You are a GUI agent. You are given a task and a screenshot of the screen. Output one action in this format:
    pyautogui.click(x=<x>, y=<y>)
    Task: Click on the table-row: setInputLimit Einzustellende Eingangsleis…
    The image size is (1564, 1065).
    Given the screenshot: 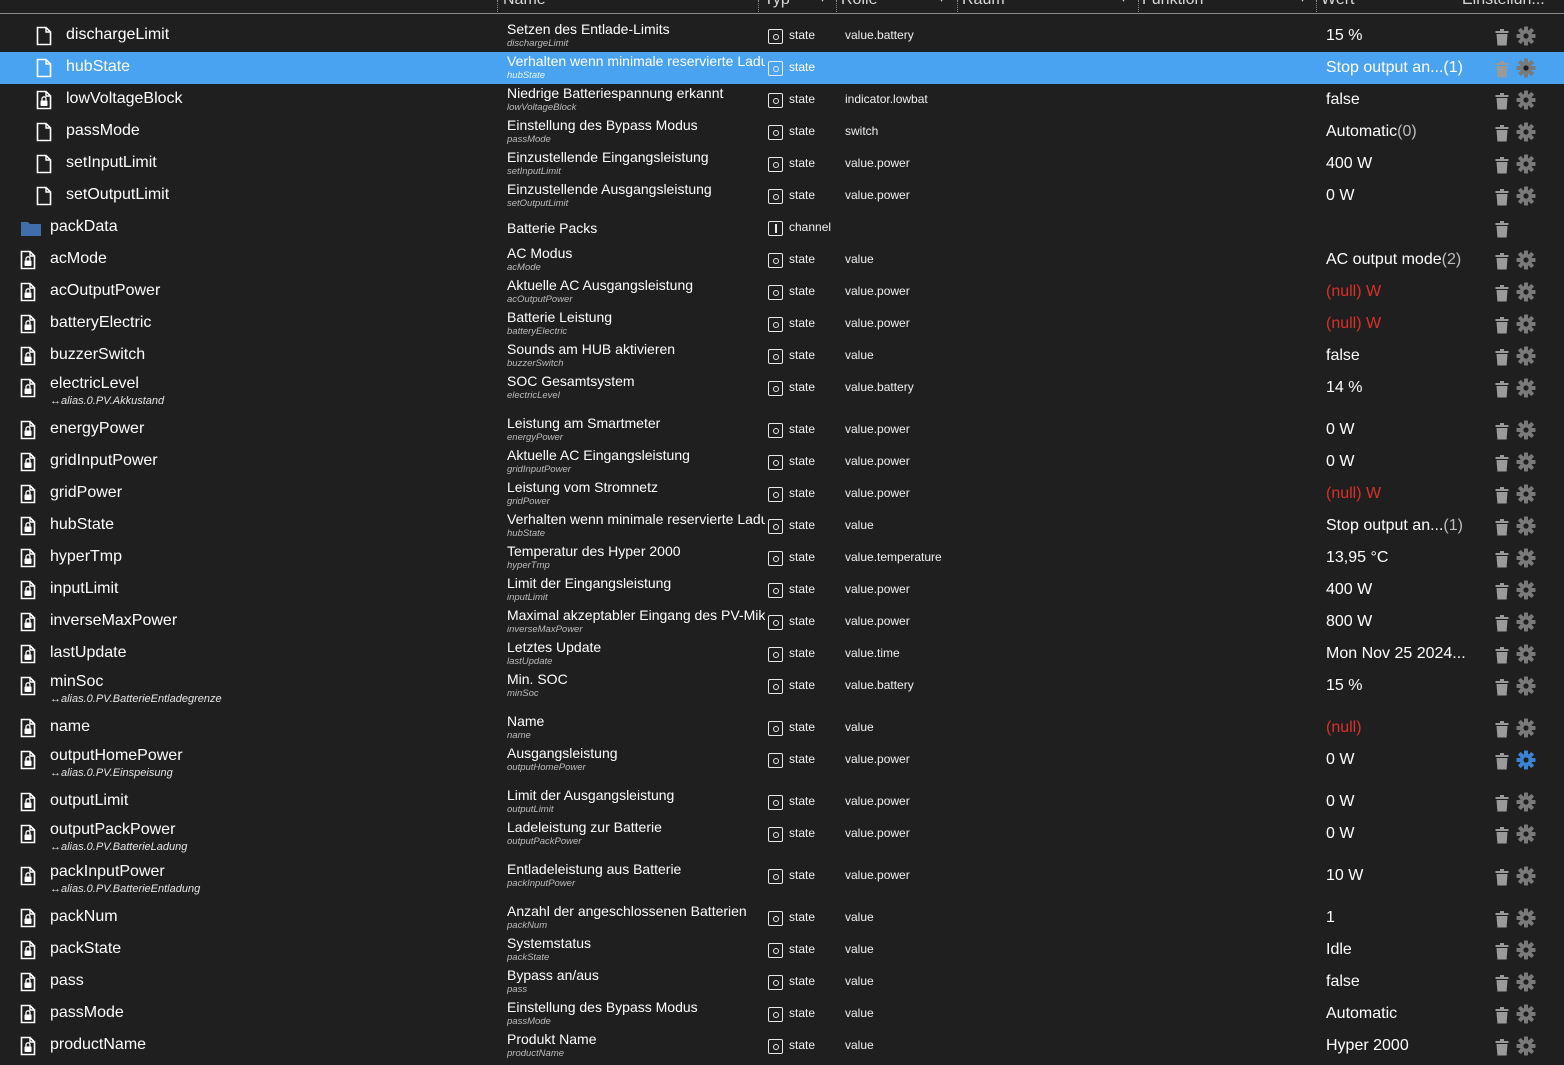 What is the action you would take?
    pyautogui.click(x=782, y=164)
    